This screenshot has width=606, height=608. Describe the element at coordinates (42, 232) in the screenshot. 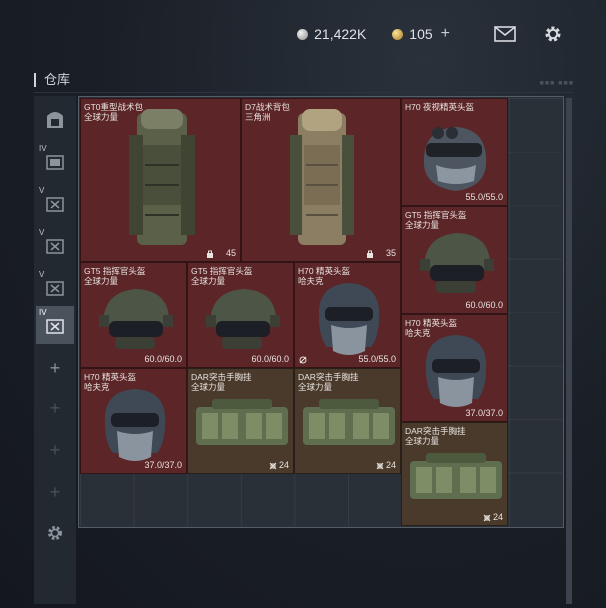

I see `tab-page-3-level: V` at that location.